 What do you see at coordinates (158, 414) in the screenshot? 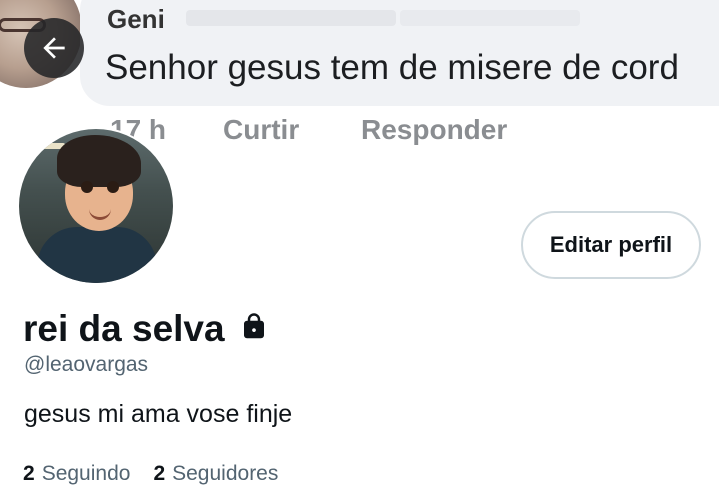
I see `user-bio: gesus mi ama vose finje` at bounding box center [158, 414].